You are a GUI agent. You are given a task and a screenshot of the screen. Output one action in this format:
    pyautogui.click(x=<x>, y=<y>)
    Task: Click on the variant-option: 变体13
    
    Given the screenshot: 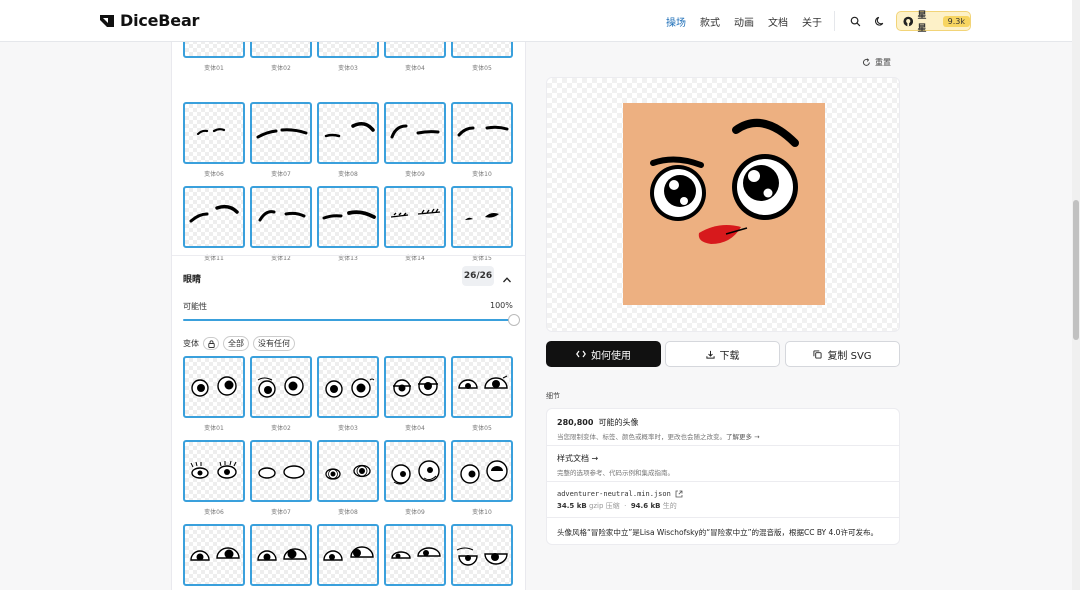 What is the action you would take?
    pyautogui.click(x=348, y=228)
    